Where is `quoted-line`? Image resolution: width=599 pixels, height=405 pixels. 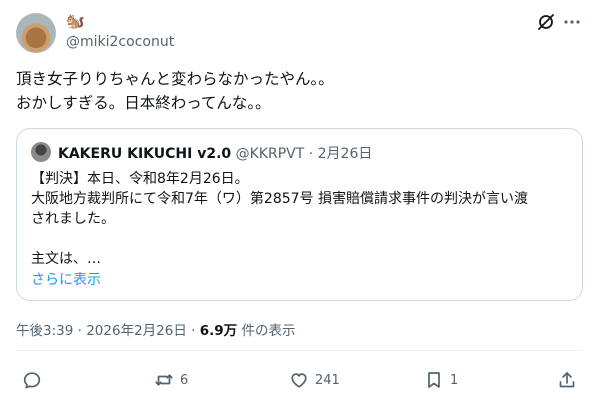 quoted-line is located at coordinates (301, 239).